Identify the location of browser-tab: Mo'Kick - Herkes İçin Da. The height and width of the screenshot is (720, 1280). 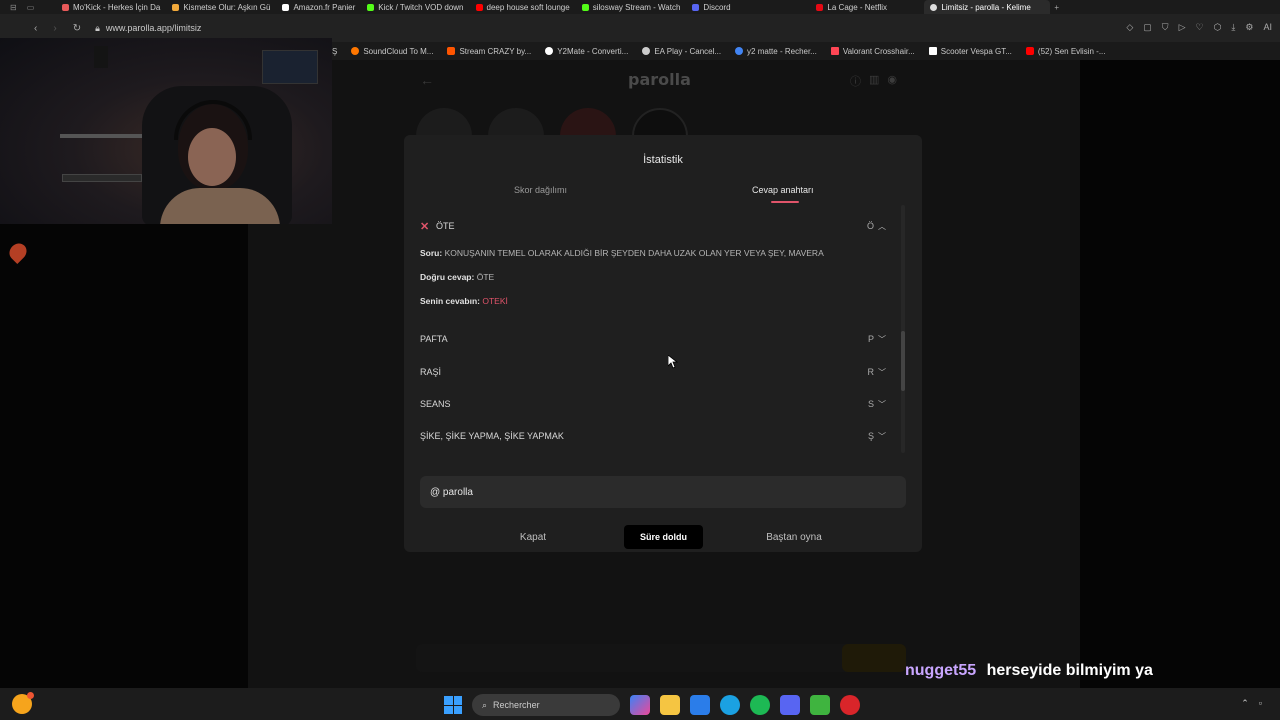
(111, 7).